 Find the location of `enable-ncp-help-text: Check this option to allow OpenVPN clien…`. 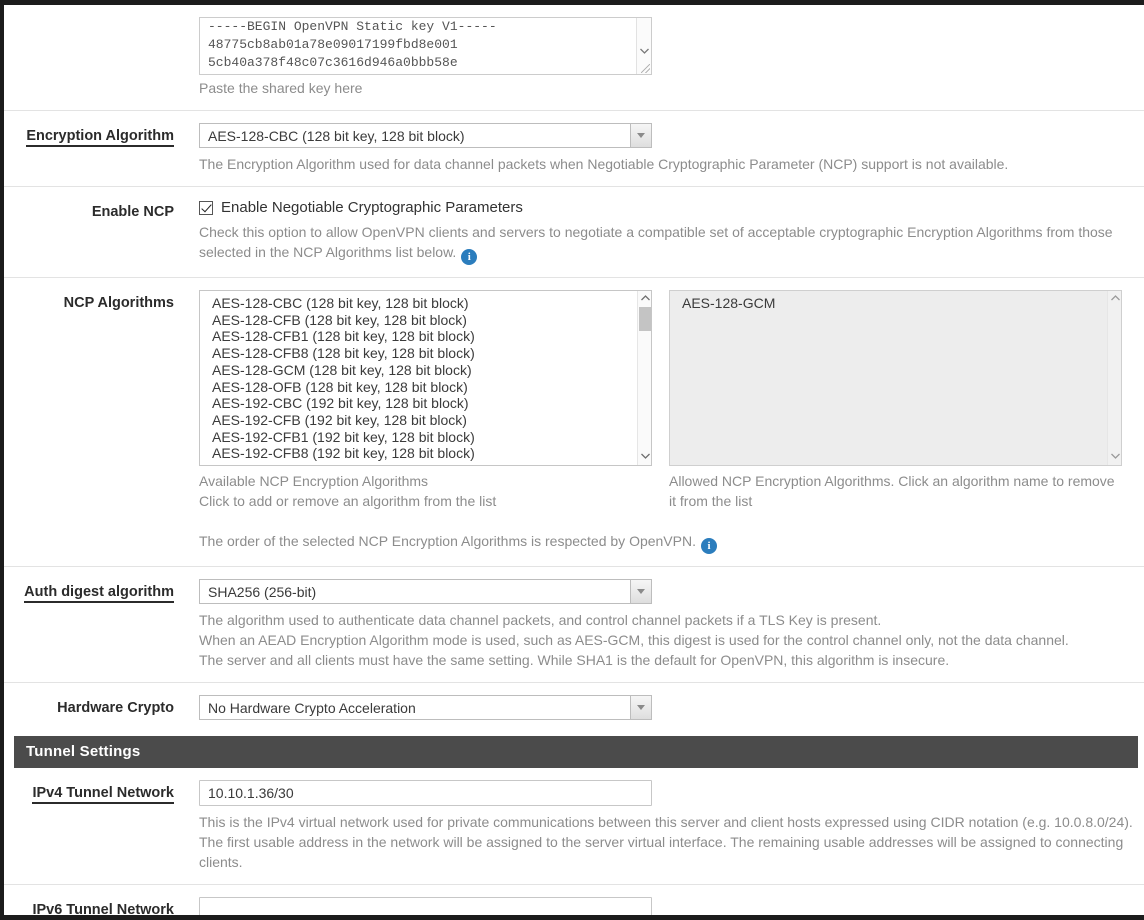

enable-ncp-help-text: Check this option to allow OpenVPN clien… is located at coordinates (656, 242).